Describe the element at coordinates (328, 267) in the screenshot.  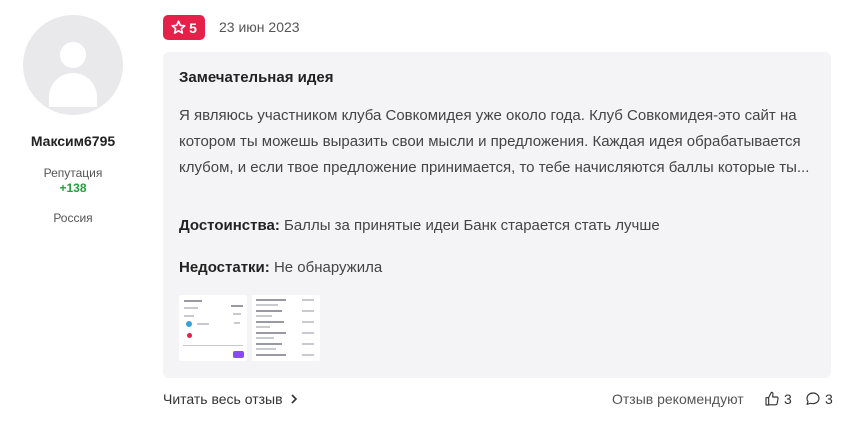
I see `cons-text: Не обнаружила` at that location.